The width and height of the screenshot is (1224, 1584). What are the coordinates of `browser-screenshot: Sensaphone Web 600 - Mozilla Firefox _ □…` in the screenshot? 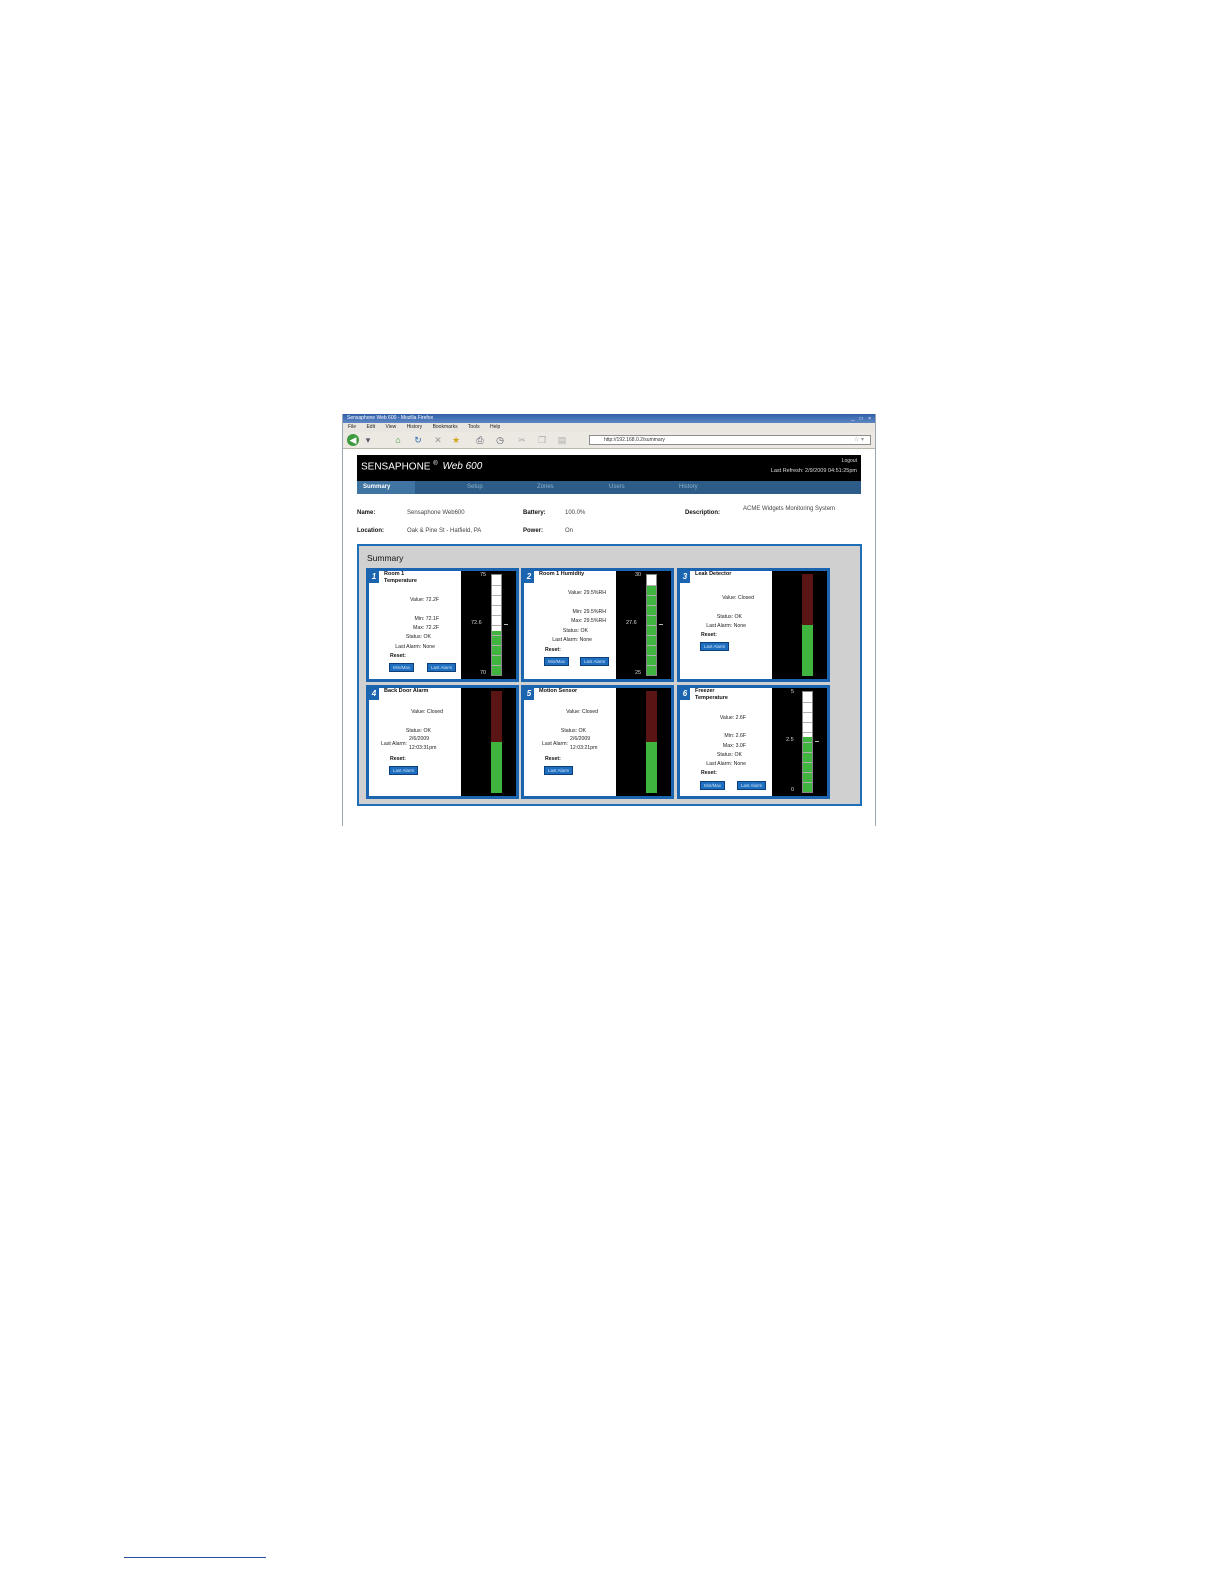 It's located at (609, 620).